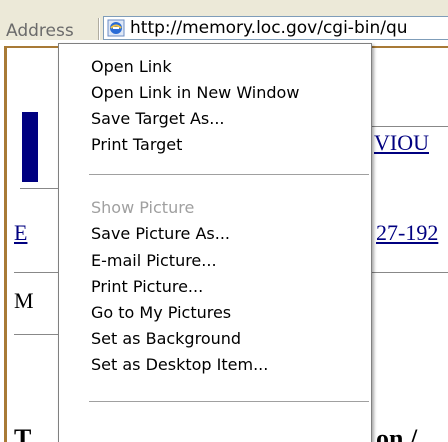 The image size is (448, 442). What do you see at coordinates (161, 313) in the screenshot?
I see `menu-item-go-to-my-pictures: Go to My Pictures` at bounding box center [161, 313].